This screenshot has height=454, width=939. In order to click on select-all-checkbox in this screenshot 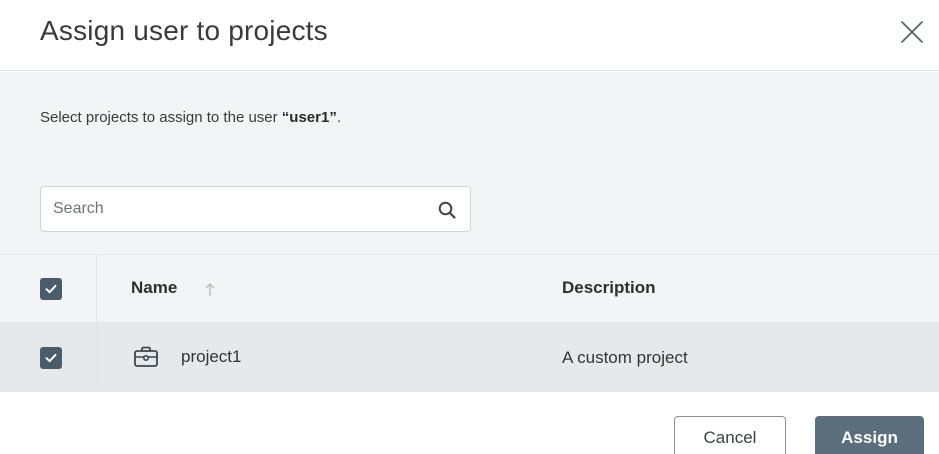, I will do `click(51, 289)`.